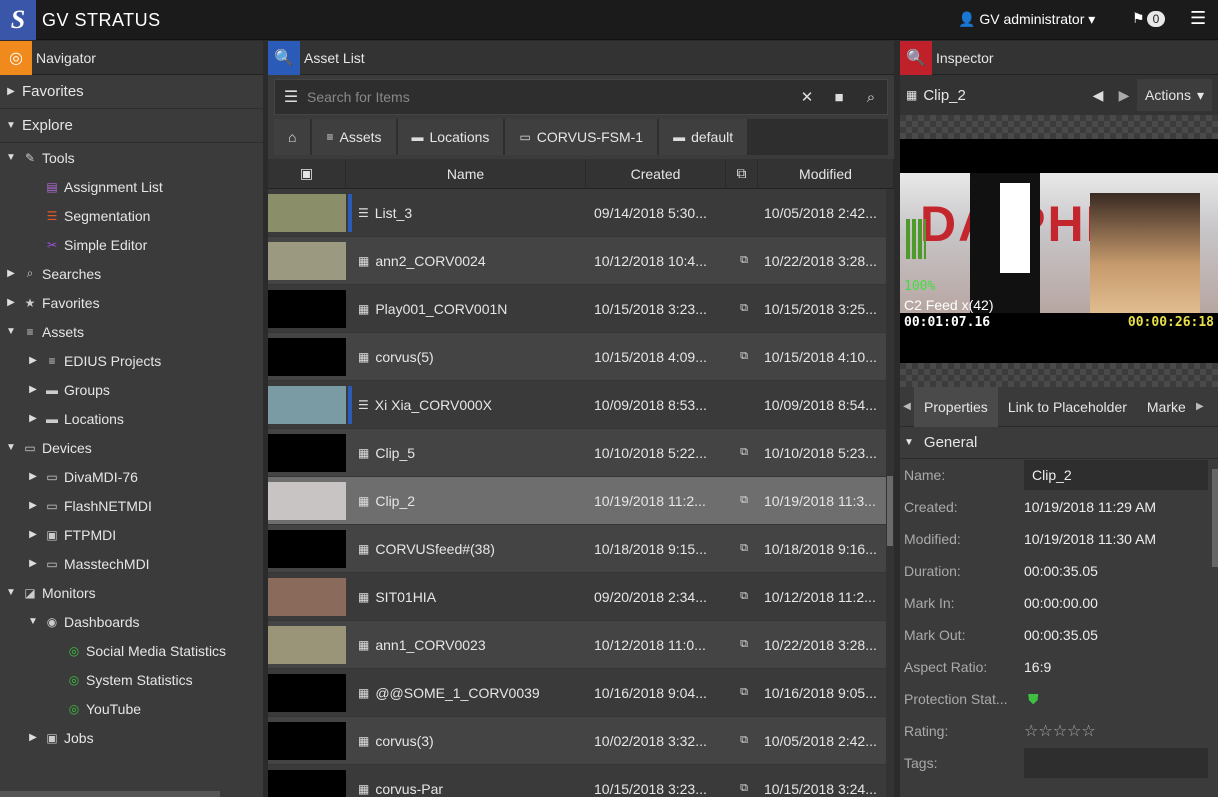 The height and width of the screenshot is (797, 1218). What do you see at coordinates (131, 592) in the screenshot?
I see `nav-item-monitors: ▼ ◪ Monitors` at bounding box center [131, 592].